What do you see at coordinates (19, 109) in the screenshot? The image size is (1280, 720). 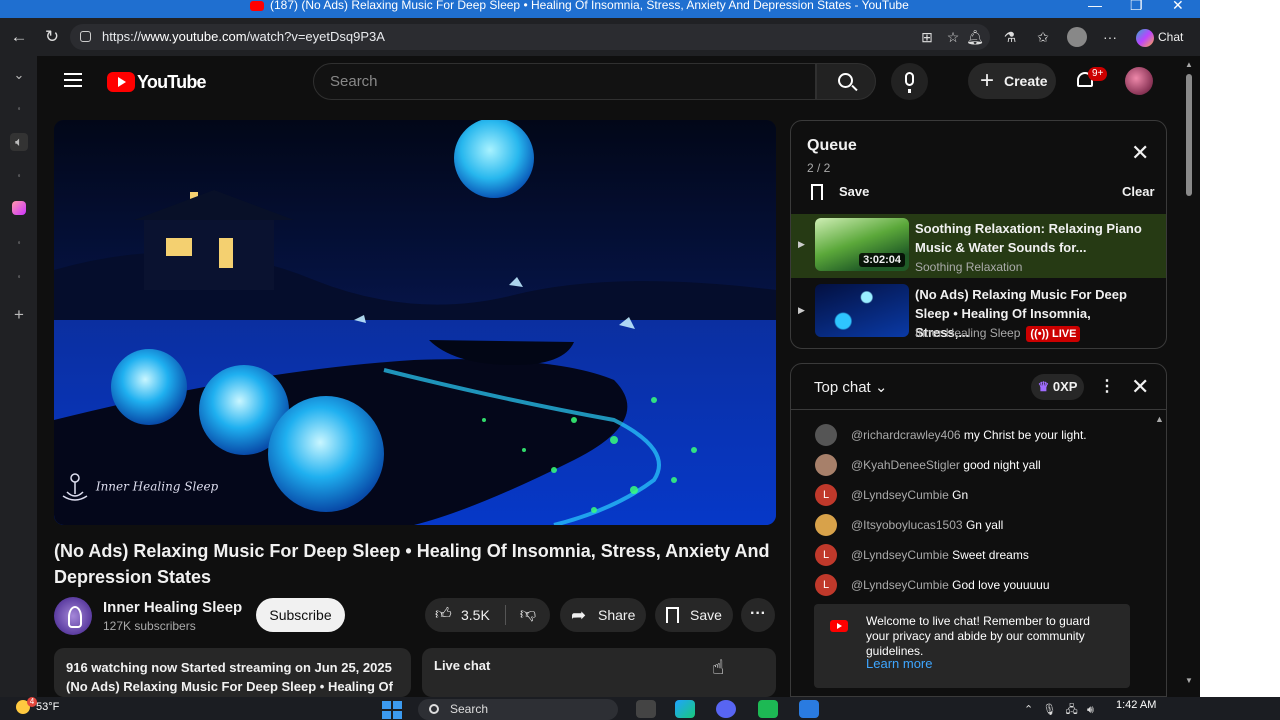 I see `sidebar-search-icon: ◦` at bounding box center [19, 109].